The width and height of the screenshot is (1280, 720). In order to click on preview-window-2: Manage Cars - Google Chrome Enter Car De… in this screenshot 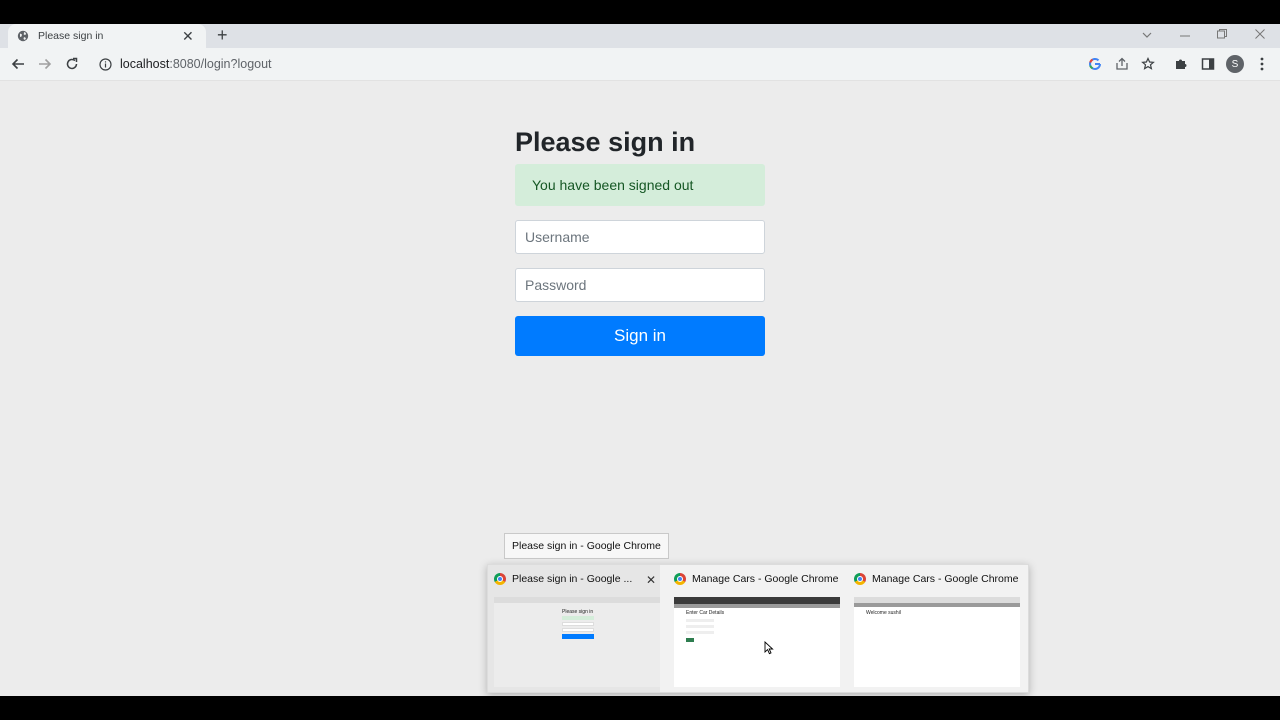, I will do `click(754, 628)`.